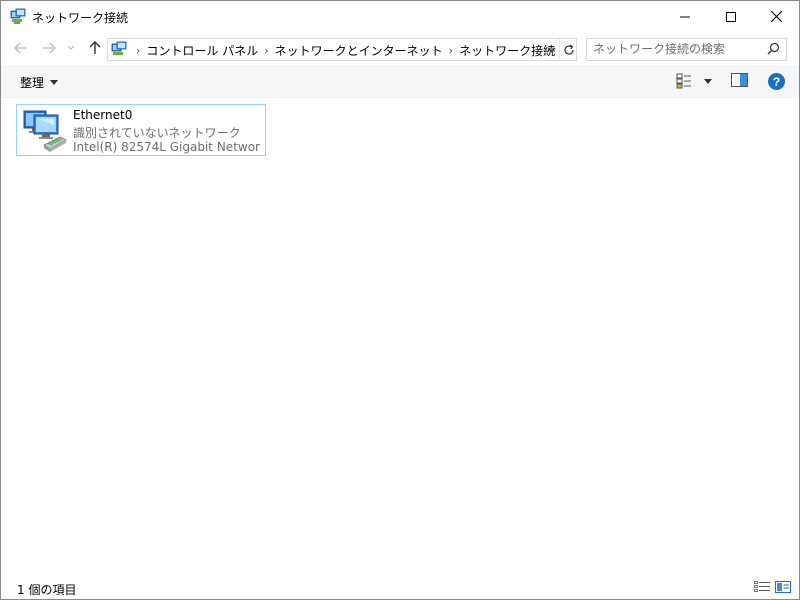 The width and height of the screenshot is (800, 600). I want to click on status-bar: 1 個の項目, so click(400, 587).